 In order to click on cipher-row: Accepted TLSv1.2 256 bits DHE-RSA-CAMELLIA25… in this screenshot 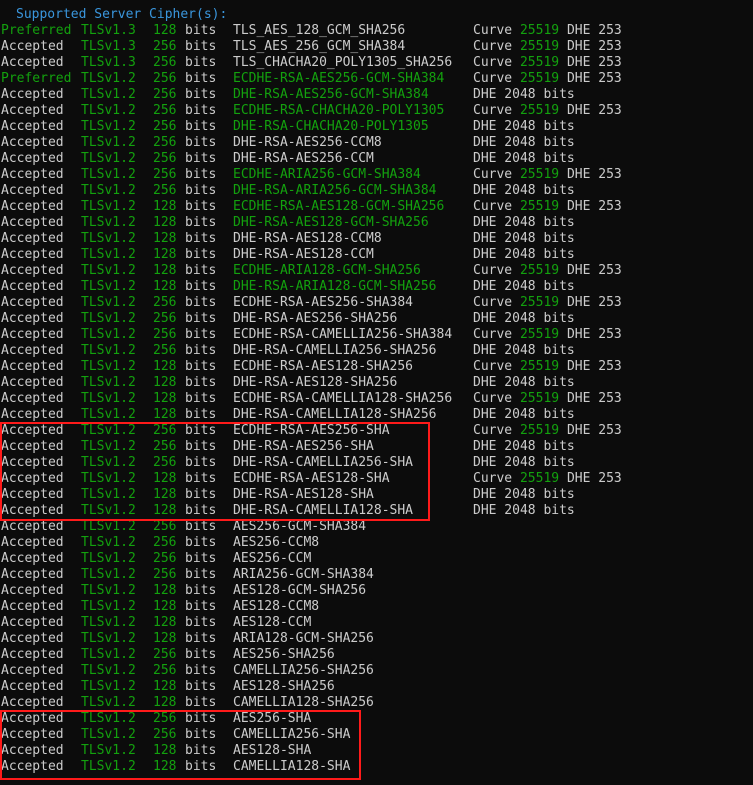, I will do `click(377, 351)`.